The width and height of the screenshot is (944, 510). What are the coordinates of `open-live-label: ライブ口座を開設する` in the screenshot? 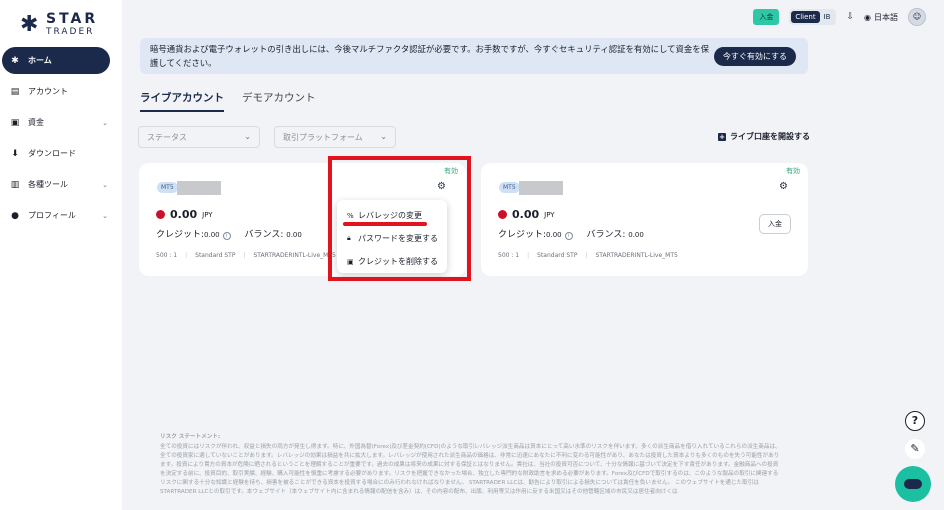 It's located at (770, 136).